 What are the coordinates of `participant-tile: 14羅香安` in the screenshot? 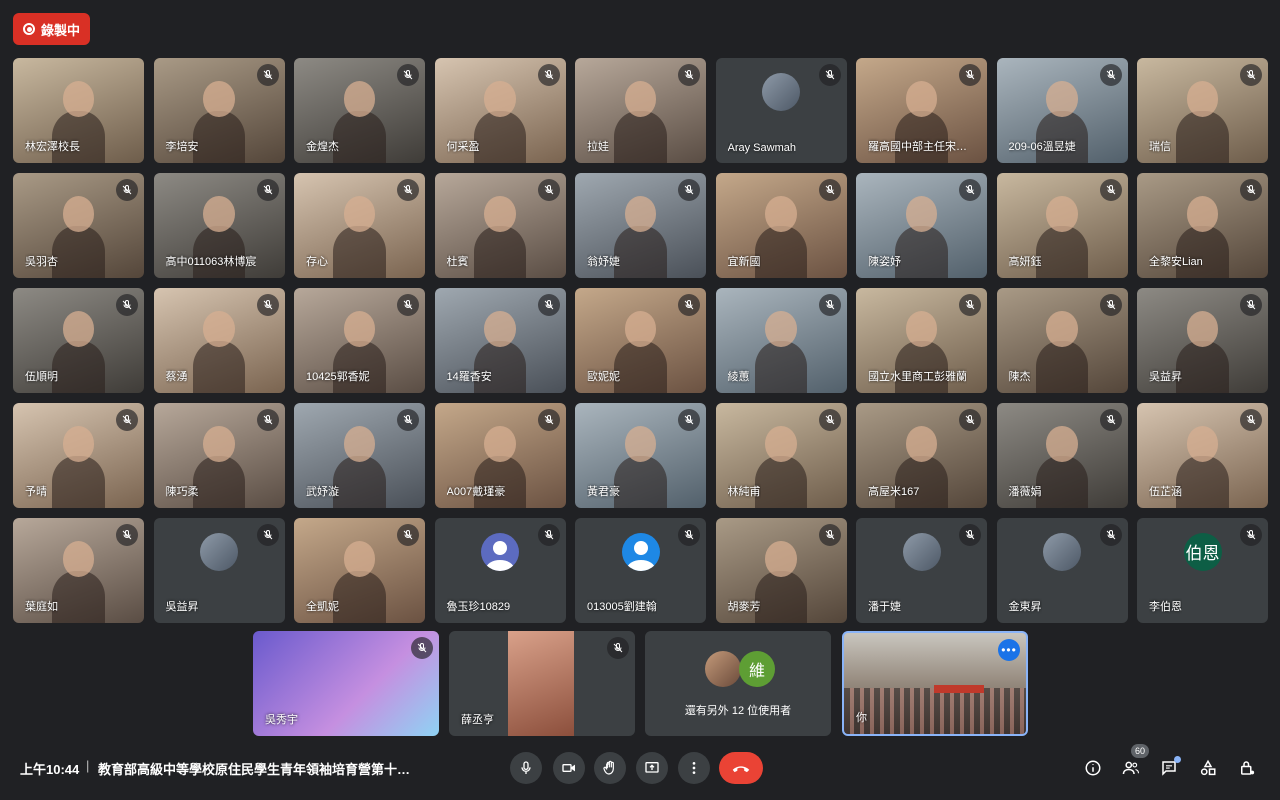 It's located at (500, 340).